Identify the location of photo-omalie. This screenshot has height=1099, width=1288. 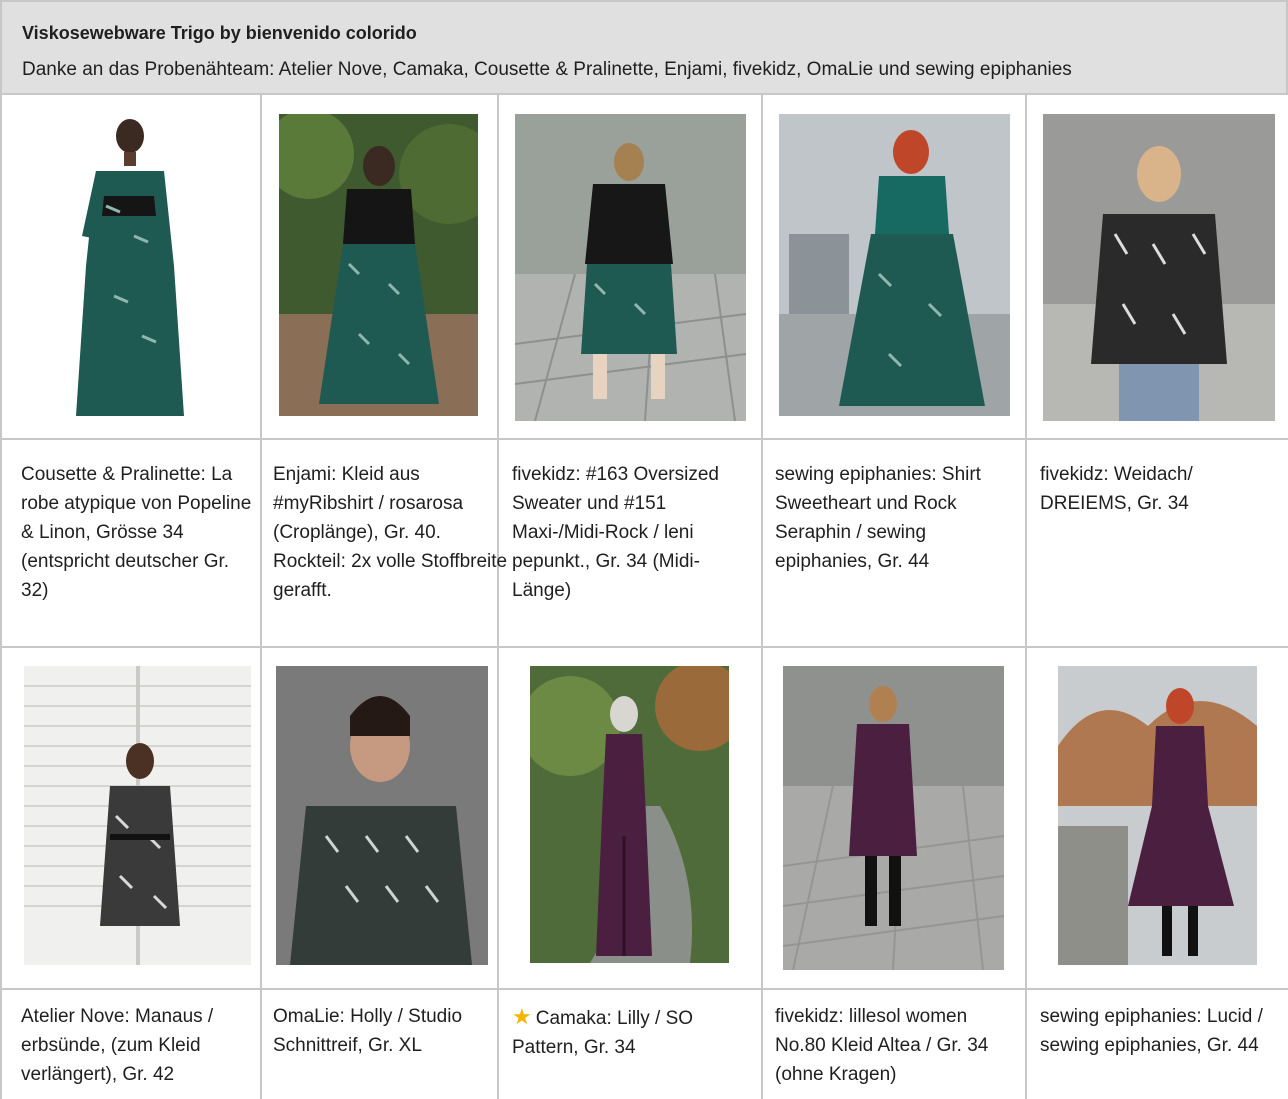
(382, 815).